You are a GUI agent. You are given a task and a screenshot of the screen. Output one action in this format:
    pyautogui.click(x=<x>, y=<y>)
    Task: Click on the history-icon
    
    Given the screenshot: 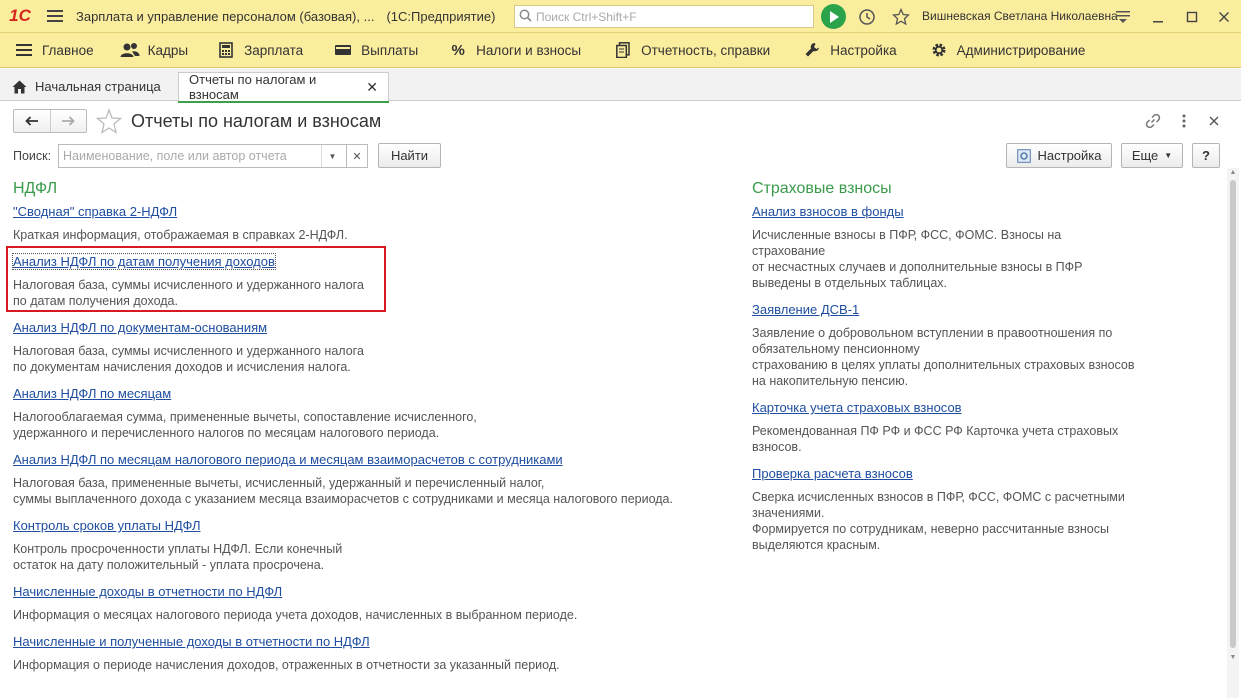 What is the action you would take?
    pyautogui.click(x=867, y=16)
    